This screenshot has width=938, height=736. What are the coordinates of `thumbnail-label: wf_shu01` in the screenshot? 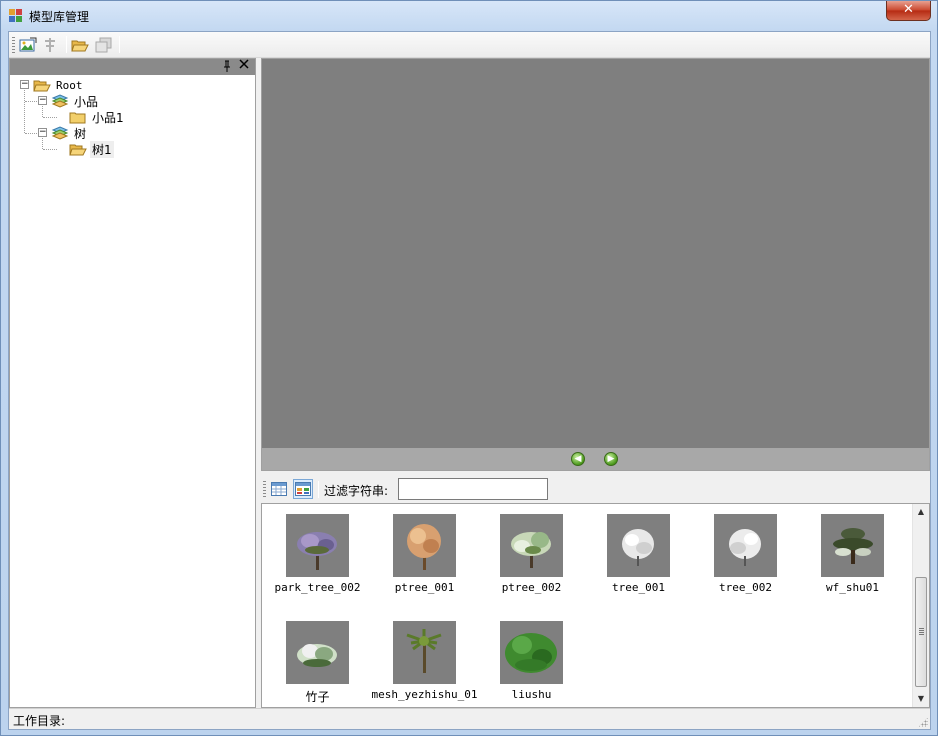 It's located at (852, 587).